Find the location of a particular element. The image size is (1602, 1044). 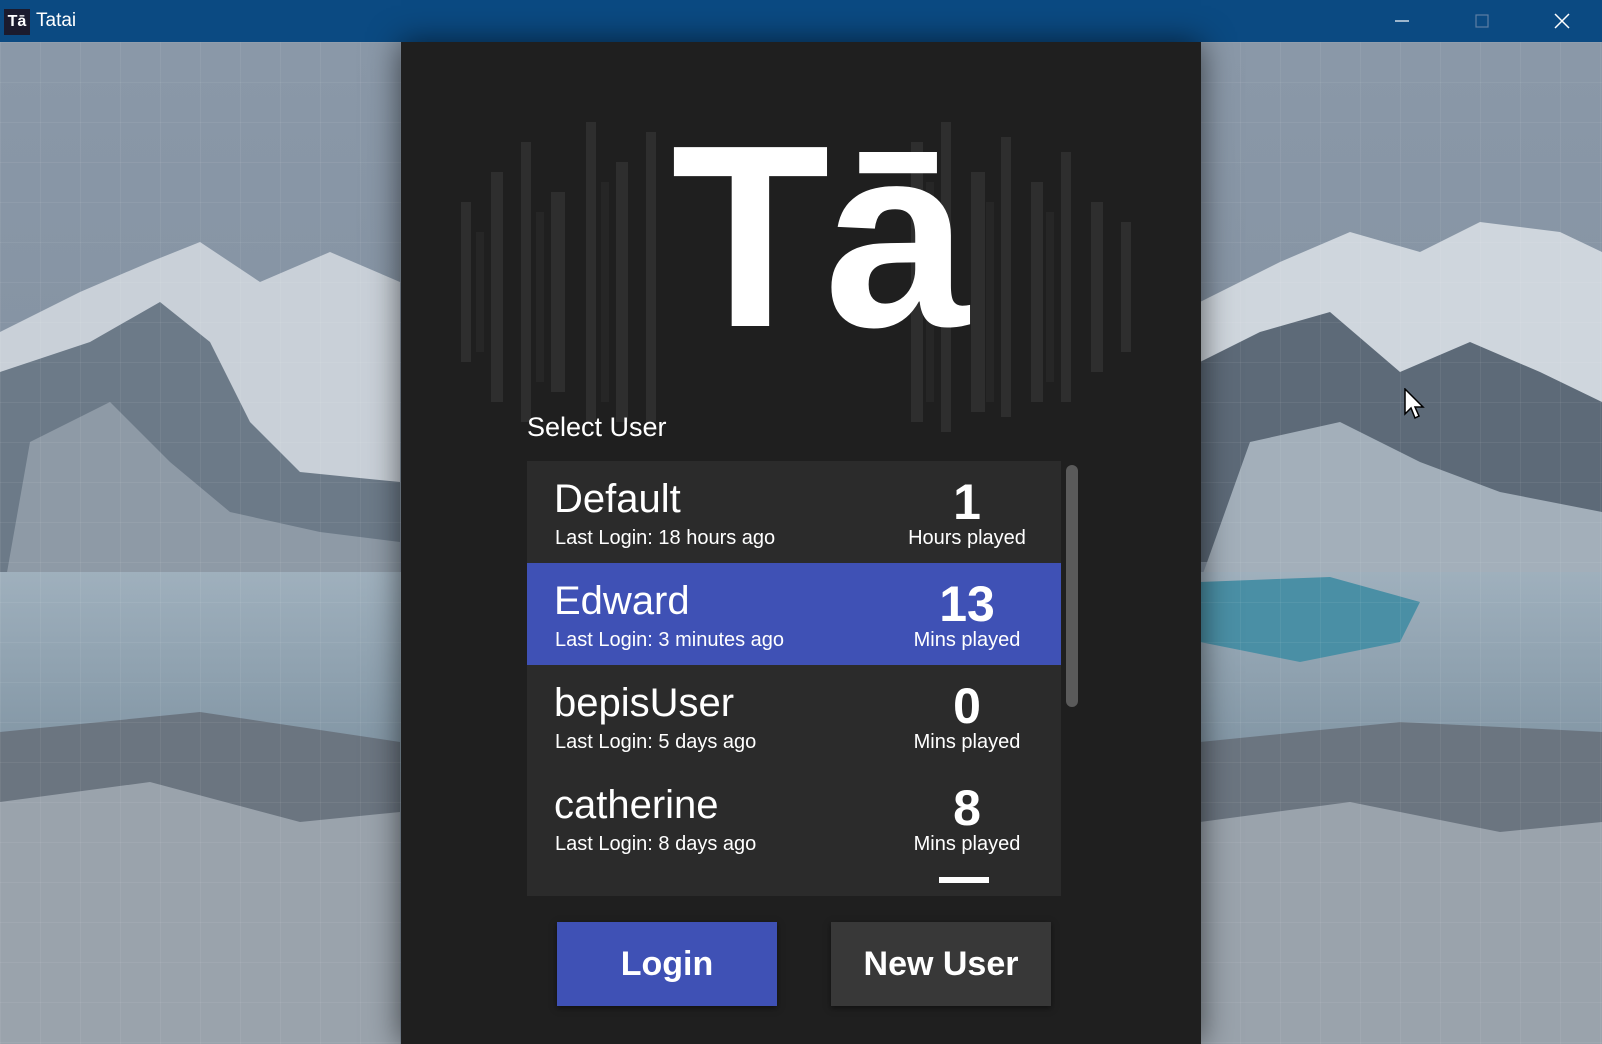

user-name: Default is located at coordinates (617, 499).